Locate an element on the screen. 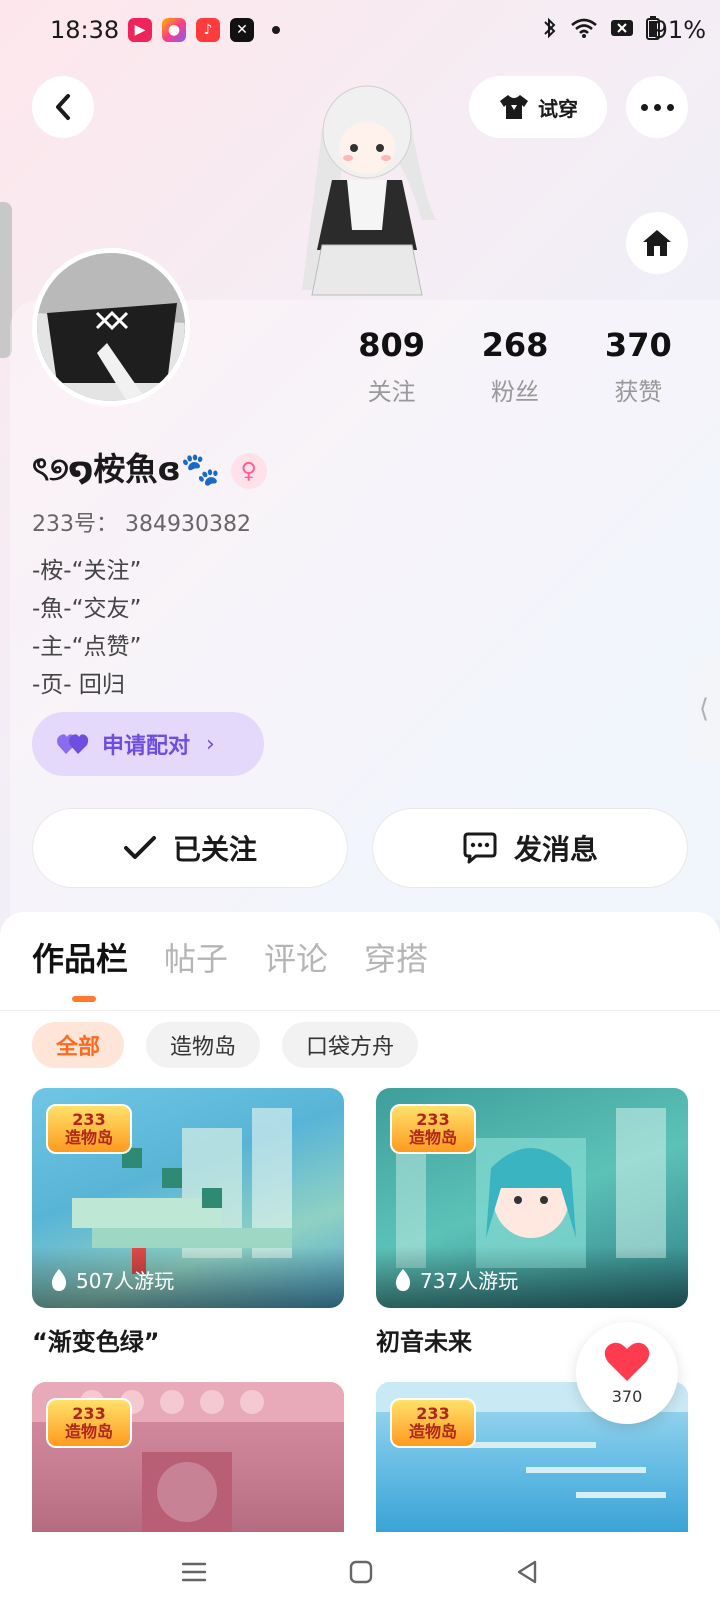 This screenshot has width=720, height=1612. status-indicators is located at coordinates (601, 28).